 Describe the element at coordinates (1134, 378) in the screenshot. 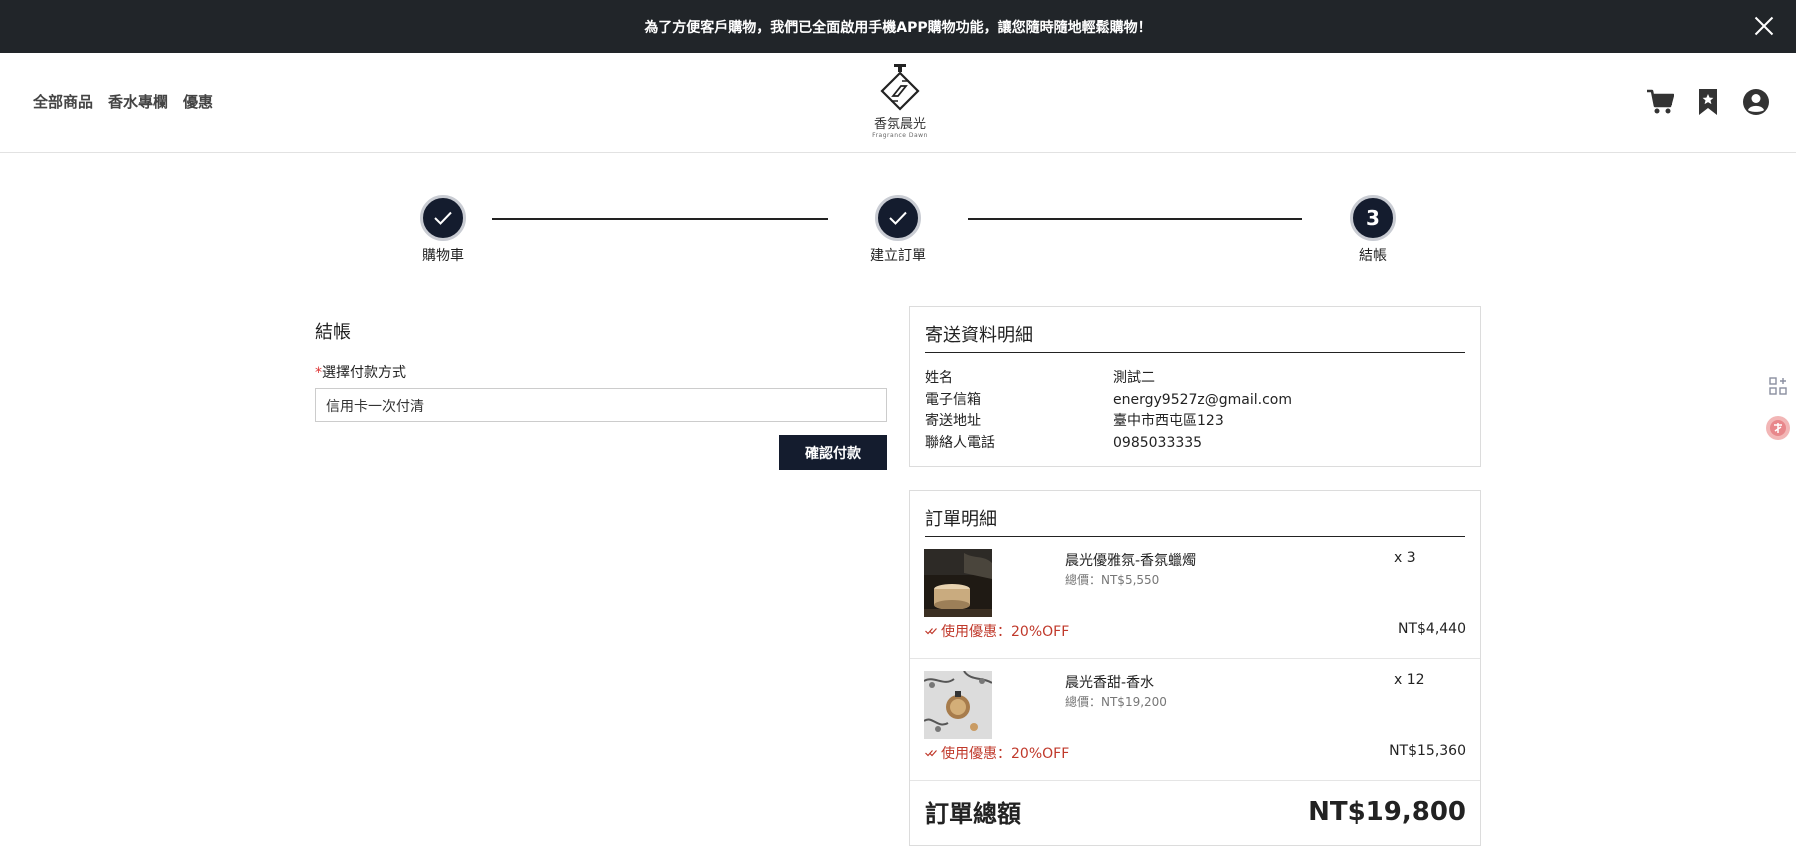

I see `shipping-value: 測試二` at that location.